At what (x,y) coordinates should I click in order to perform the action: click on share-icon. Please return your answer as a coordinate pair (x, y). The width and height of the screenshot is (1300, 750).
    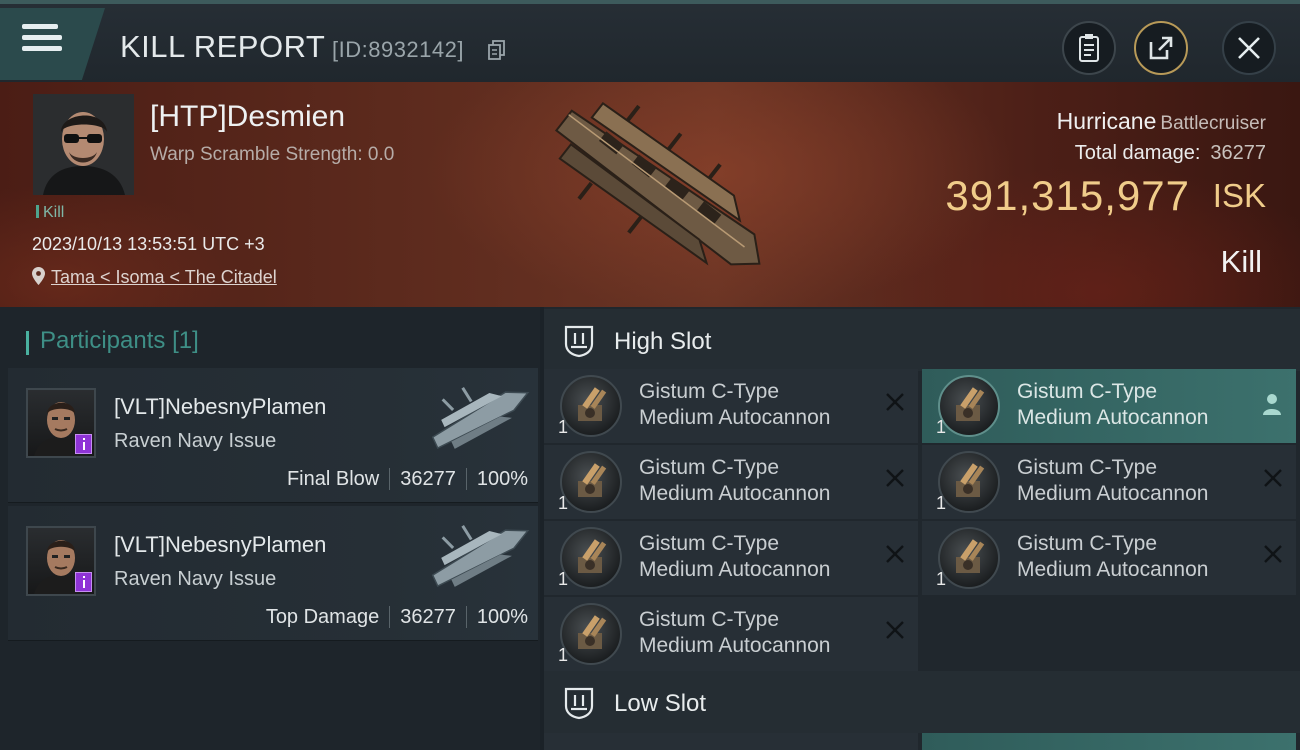
    Looking at the image, I should click on (1161, 48).